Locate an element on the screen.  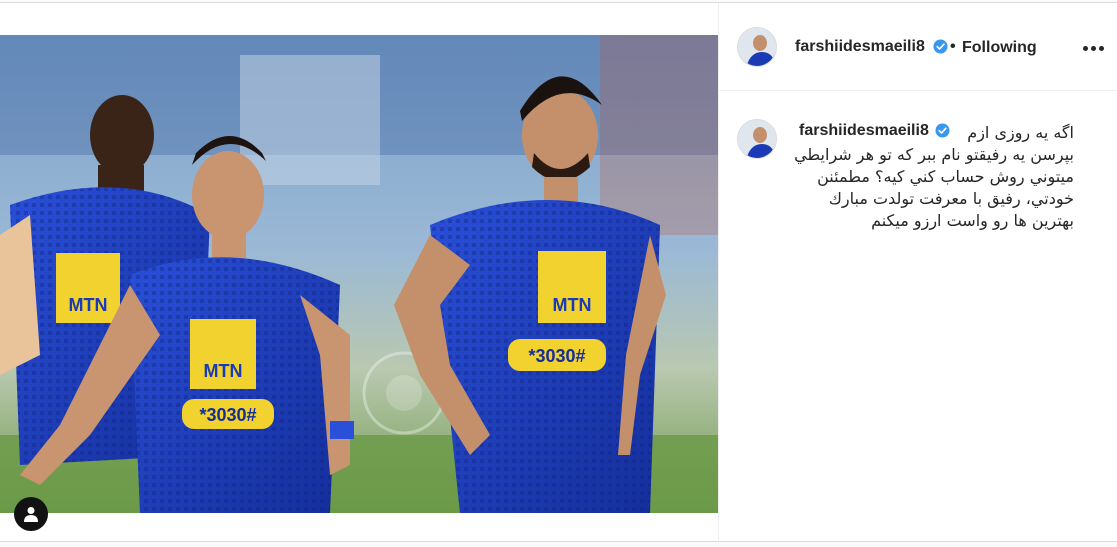
caption-line: بپرسن یه رفیقتو نام ببر که تو هر شرایطي is located at coordinates (934, 154).